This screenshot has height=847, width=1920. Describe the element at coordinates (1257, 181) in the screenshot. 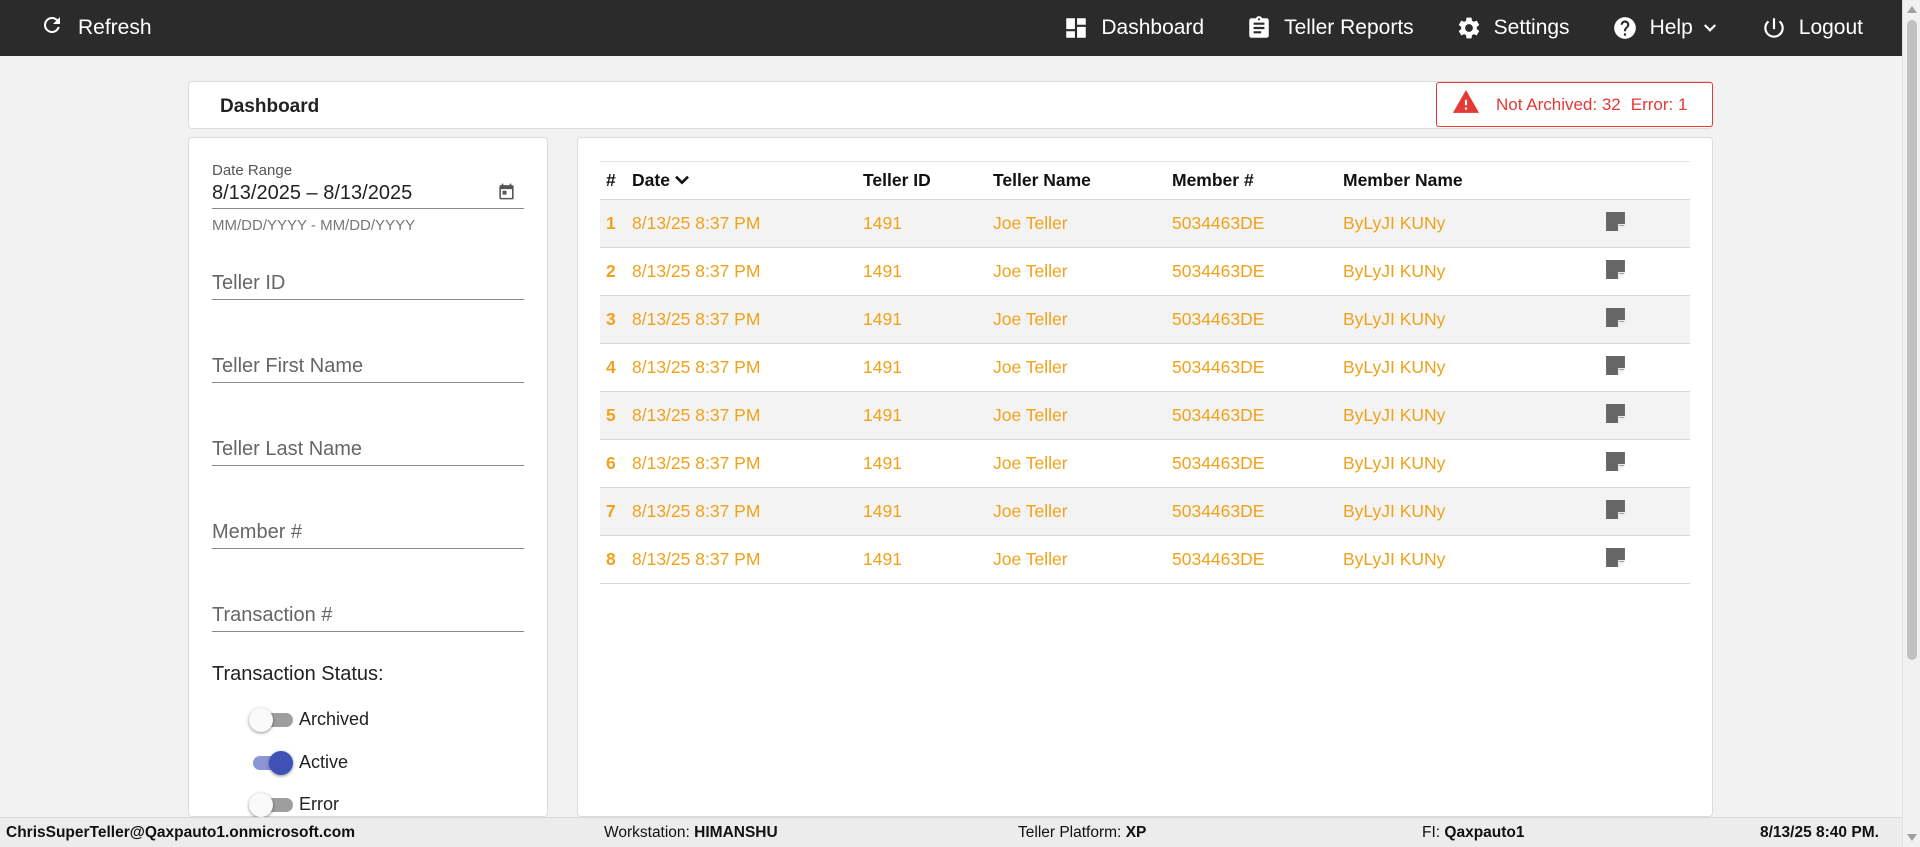

I see `col-header-member-number: Member #` at that location.